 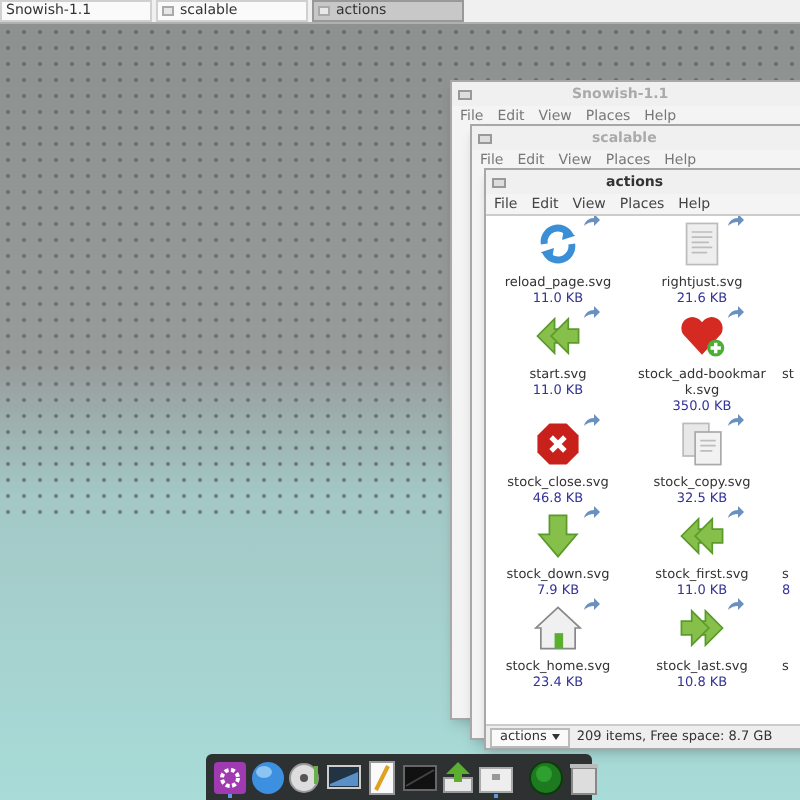 What do you see at coordinates (702, 628) in the screenshot?
I see `double-right-arrow-icon` at bounding box center [702, 628].